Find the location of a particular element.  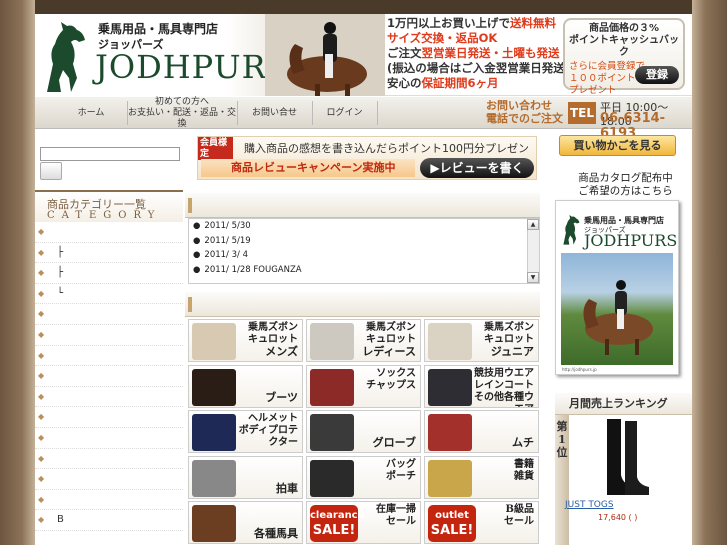

rank-item-link: JUST TOGS is located at coordinates (589, 505).